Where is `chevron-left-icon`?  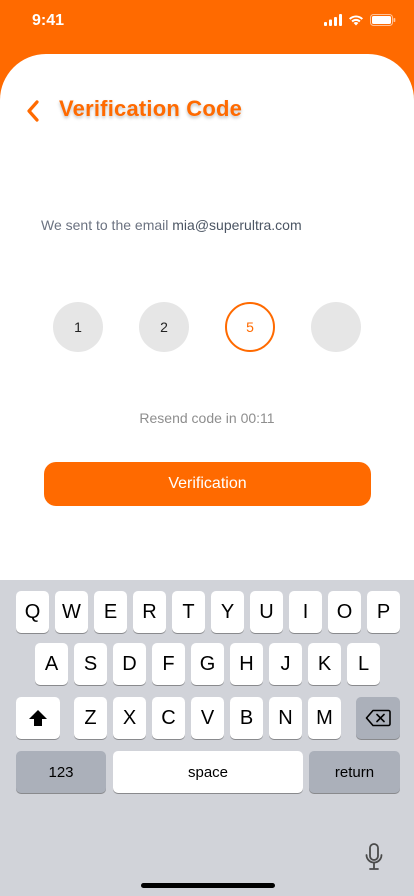
chevron-left-icon is located at coordinates (33, 111).